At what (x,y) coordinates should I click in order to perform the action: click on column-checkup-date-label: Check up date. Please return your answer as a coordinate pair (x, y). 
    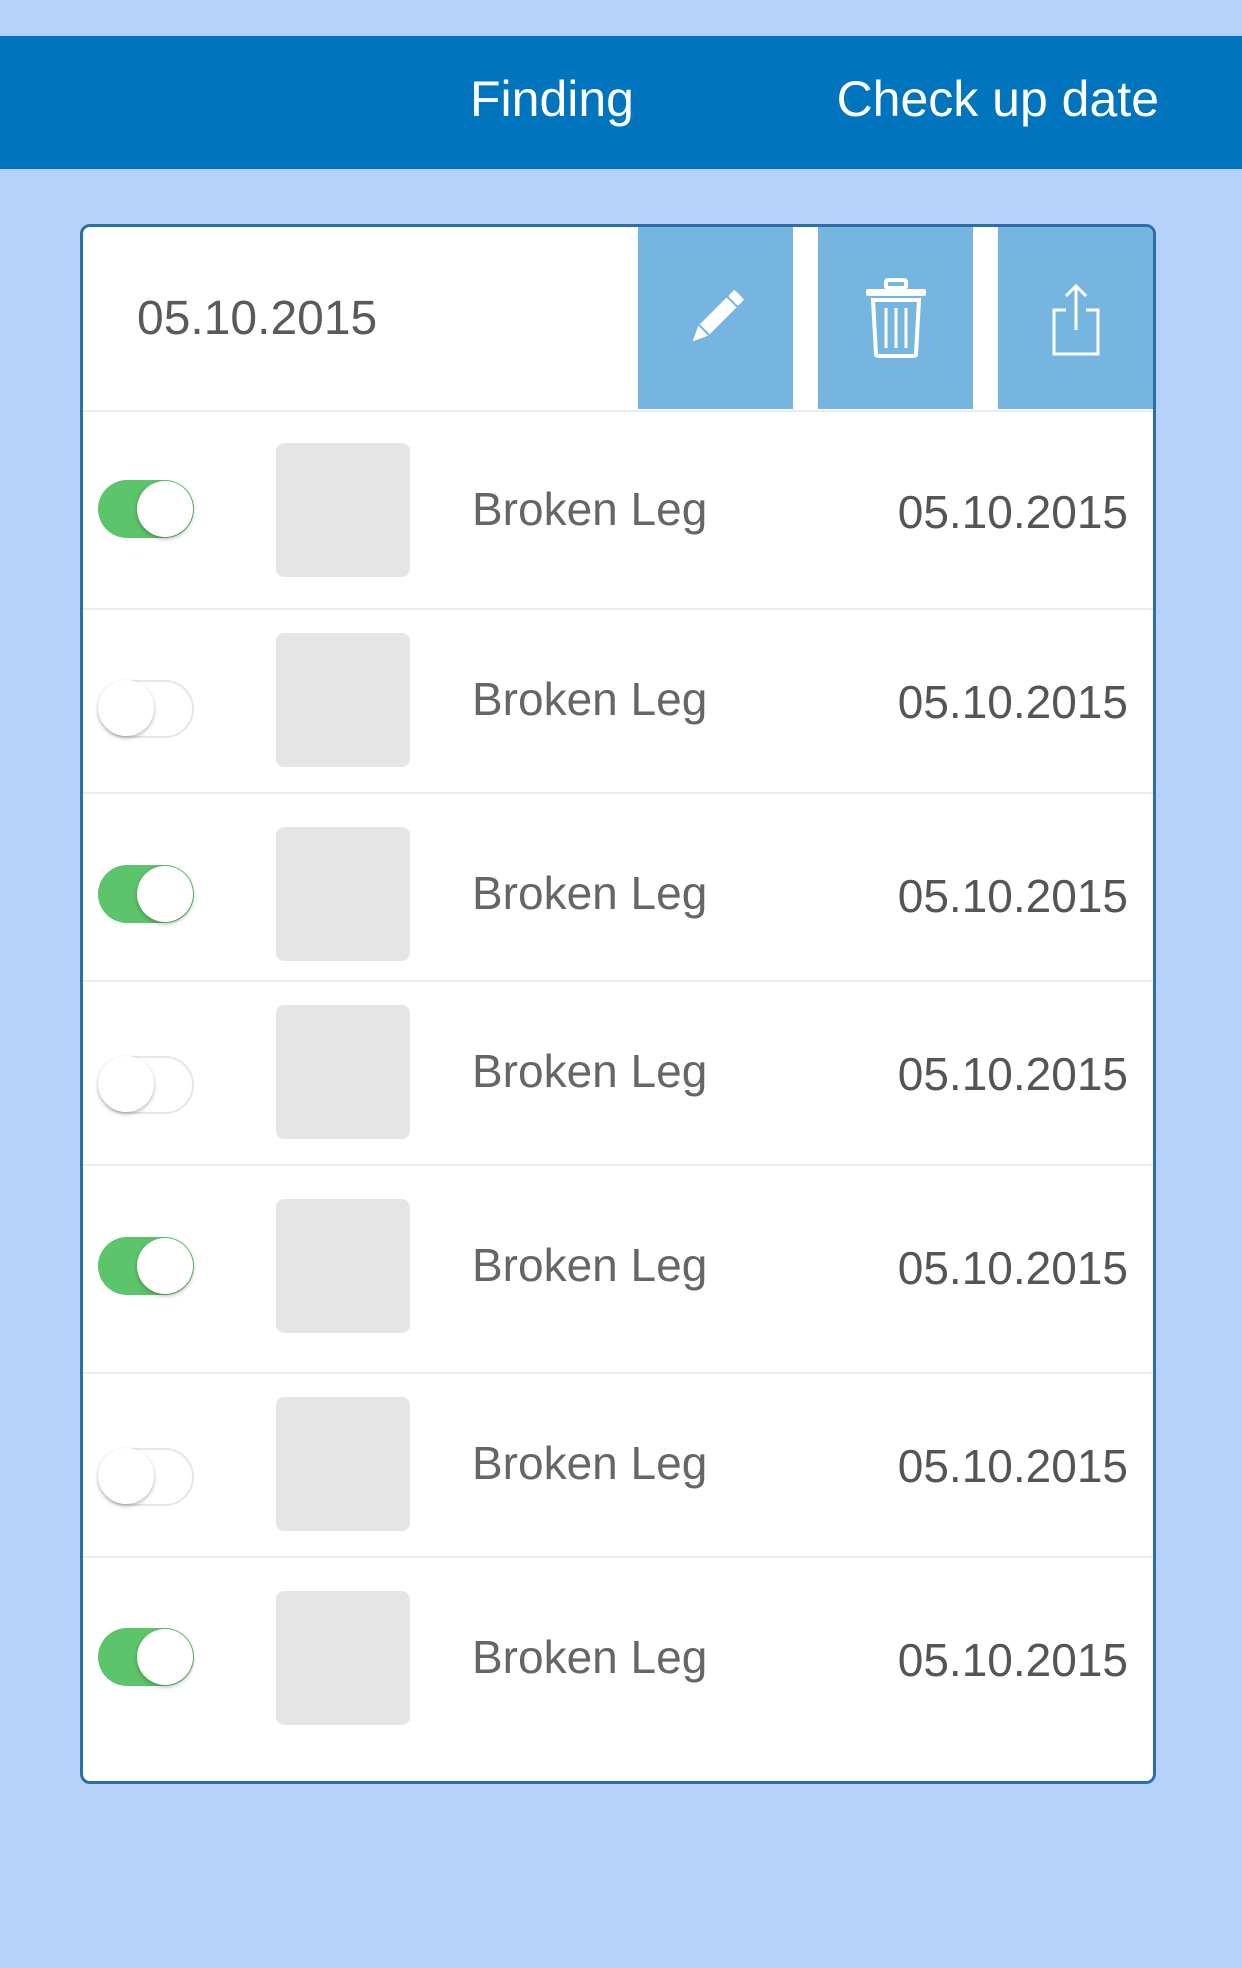
    Looking at the image, I should click on (998, 102).